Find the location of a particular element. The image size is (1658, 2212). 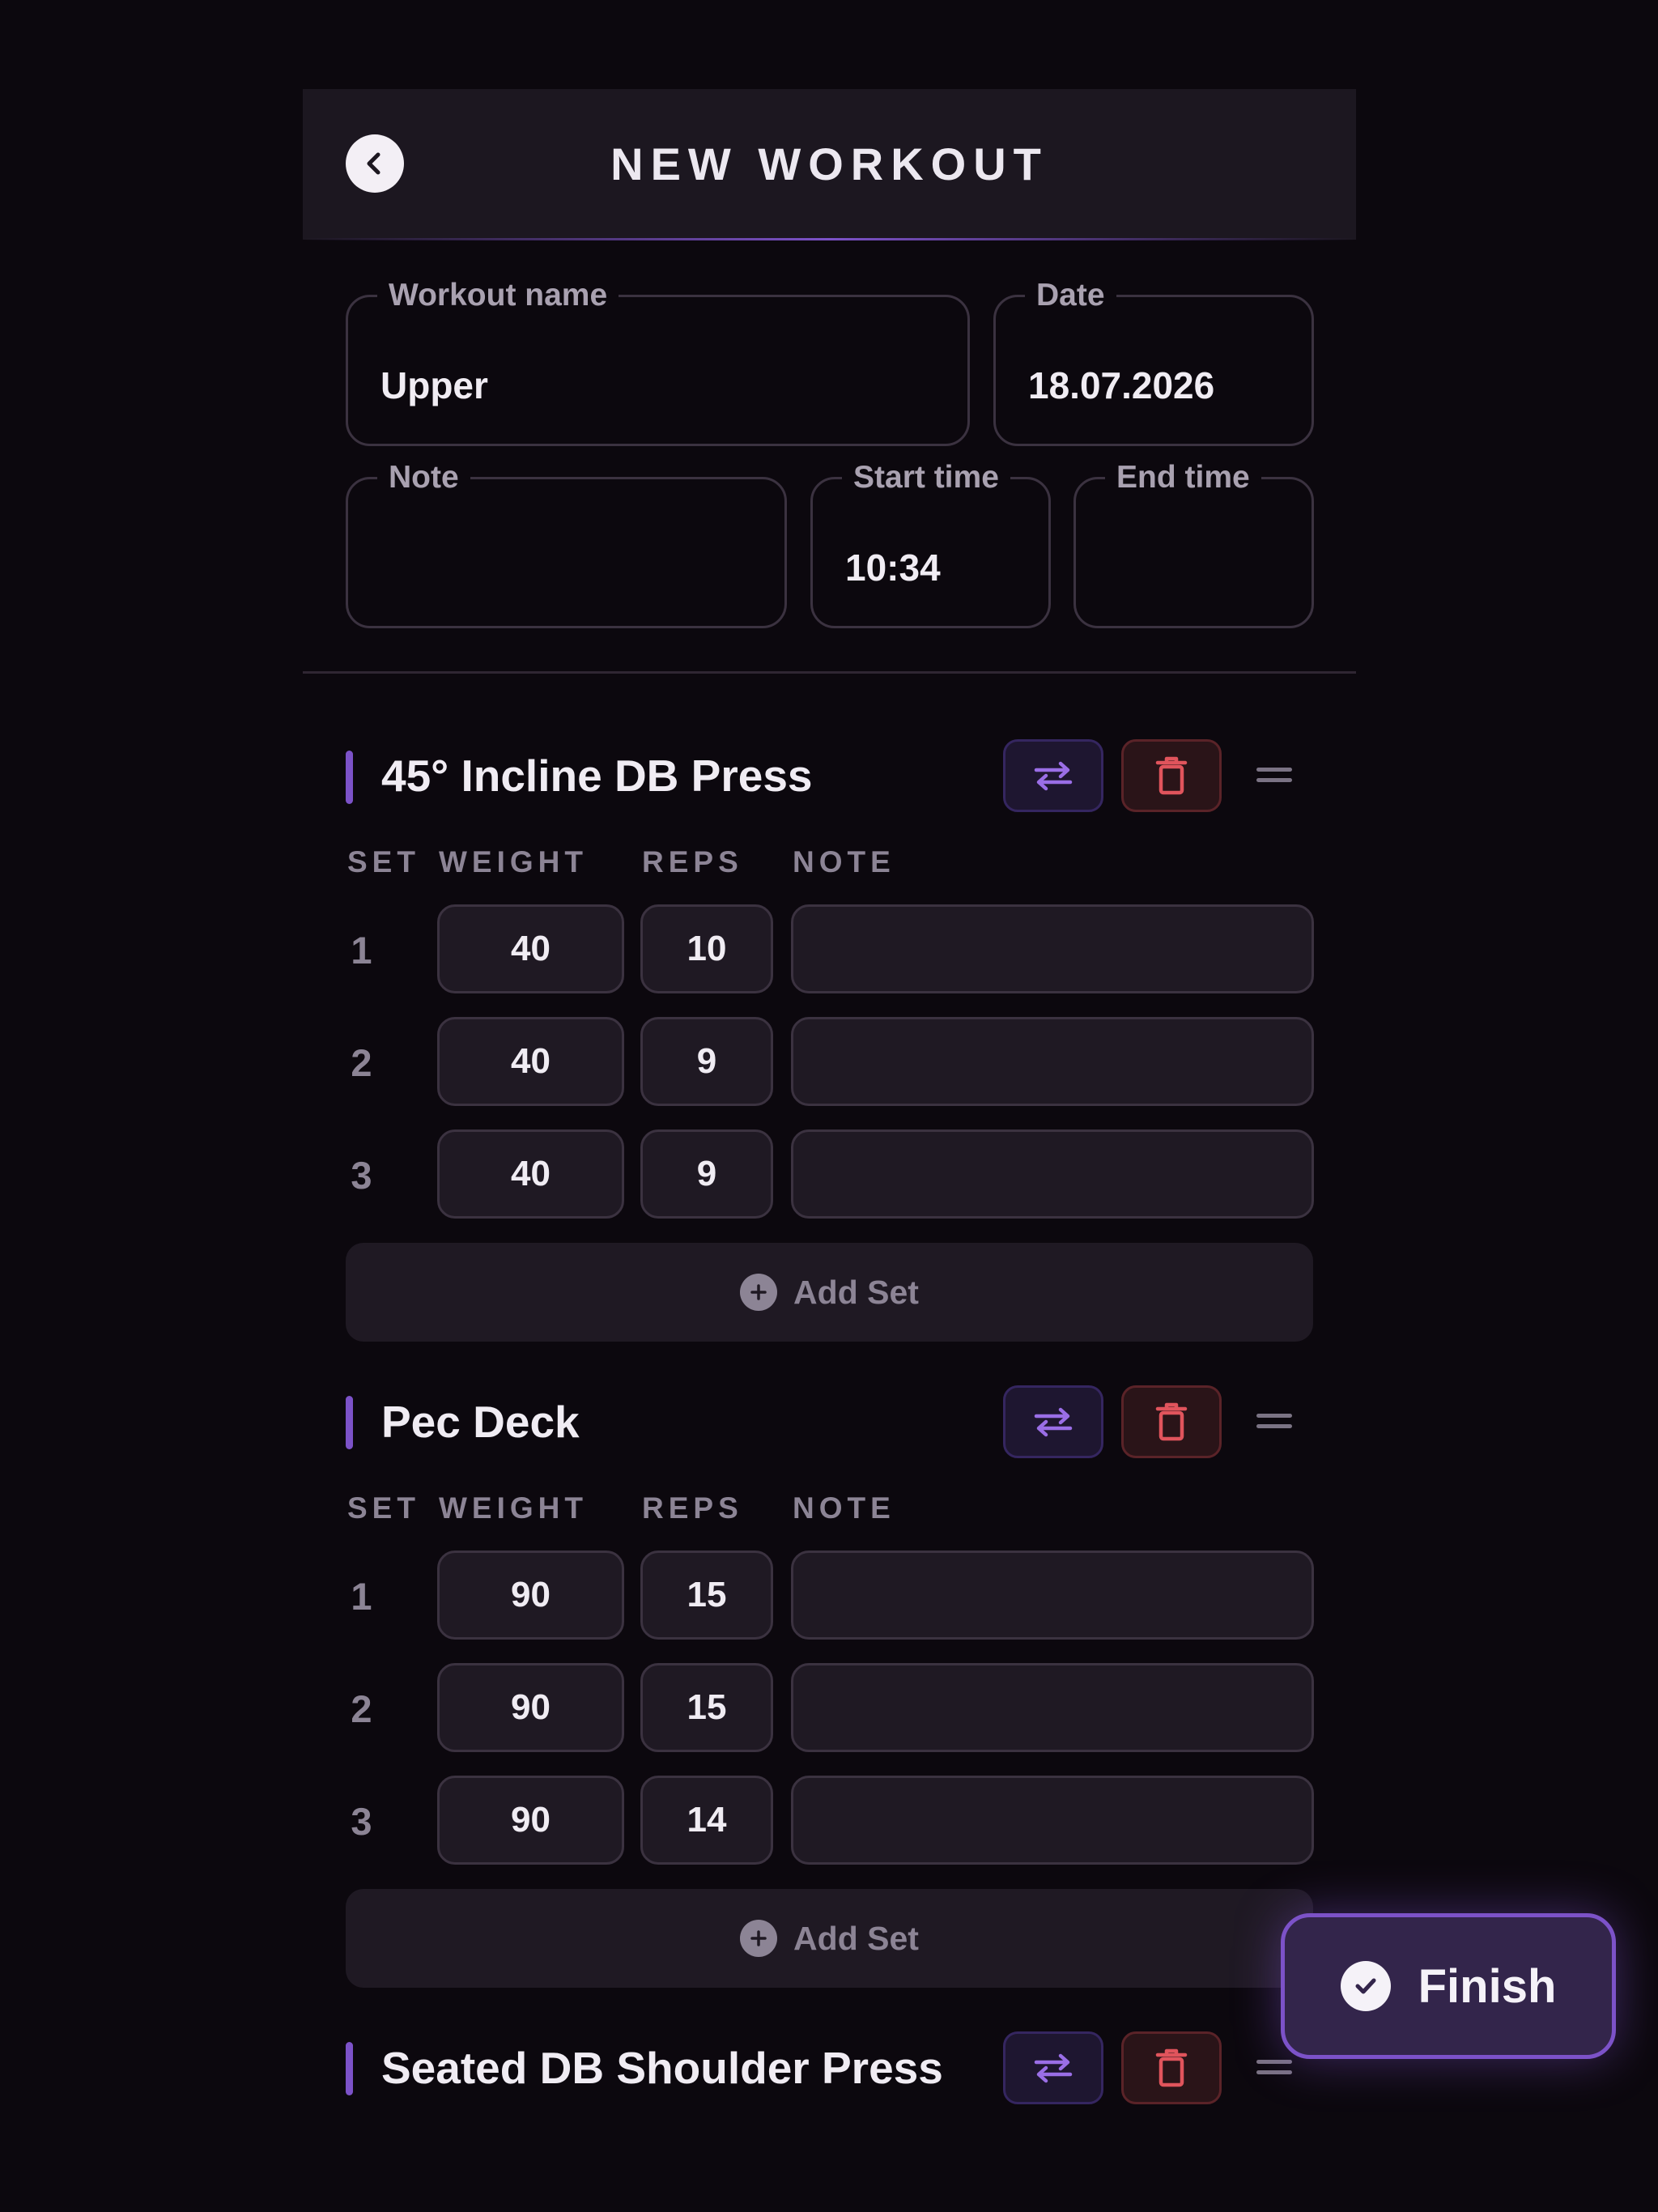

finish-label: Finish is located at coordinates (1487, 1986).